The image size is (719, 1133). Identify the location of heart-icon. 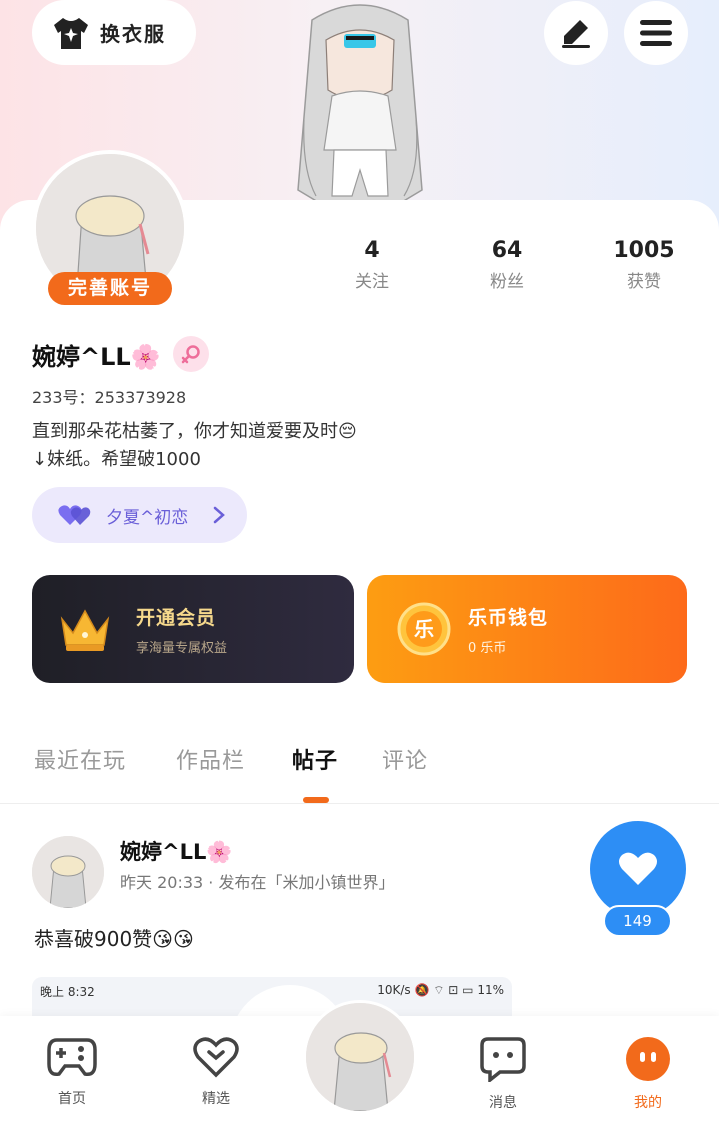
(638, 868).